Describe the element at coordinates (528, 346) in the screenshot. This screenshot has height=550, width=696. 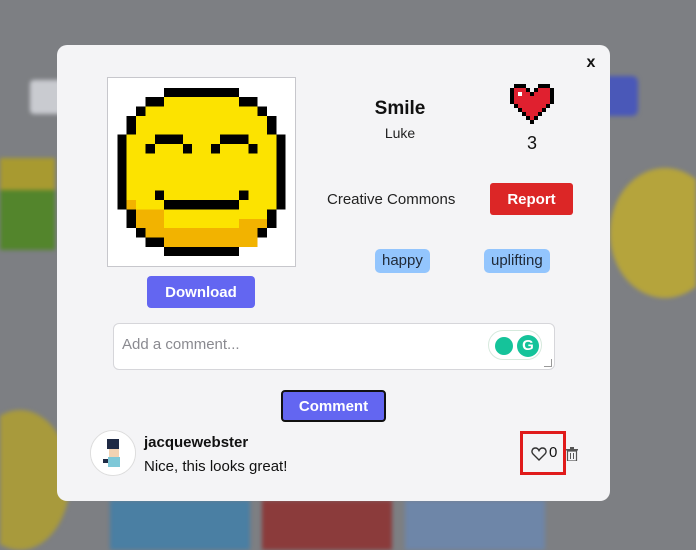
I see `grammarly-icon: G` at that location.